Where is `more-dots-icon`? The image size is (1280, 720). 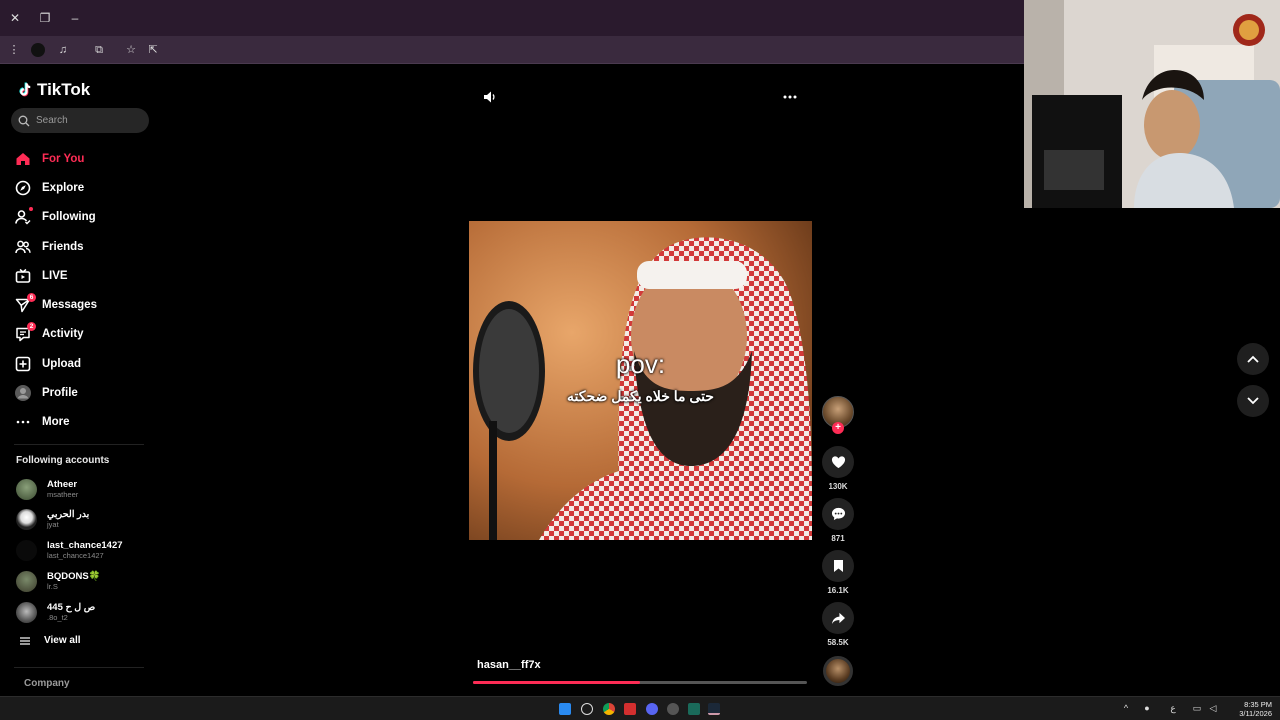
more-dots-icon is located at coordinates (790, 97).